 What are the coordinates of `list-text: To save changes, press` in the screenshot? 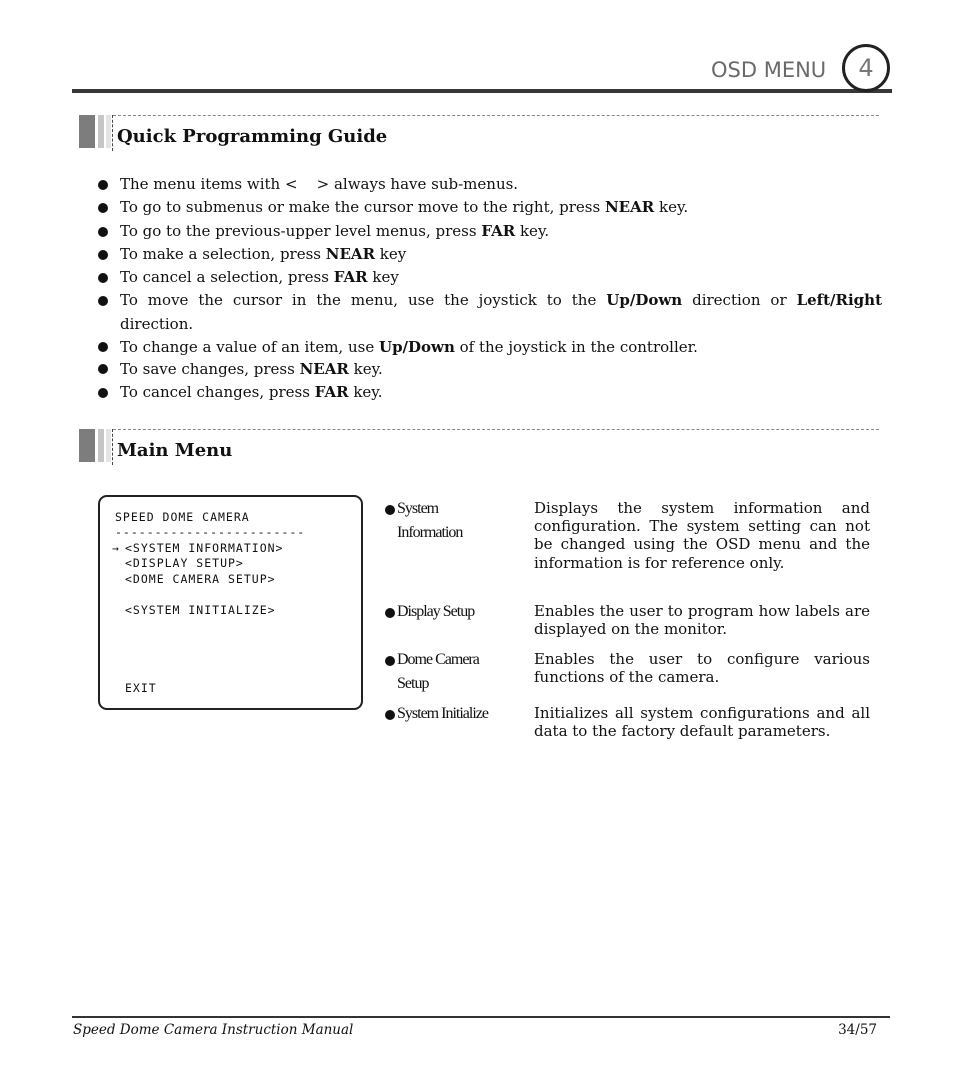 It's located at (210, 369).